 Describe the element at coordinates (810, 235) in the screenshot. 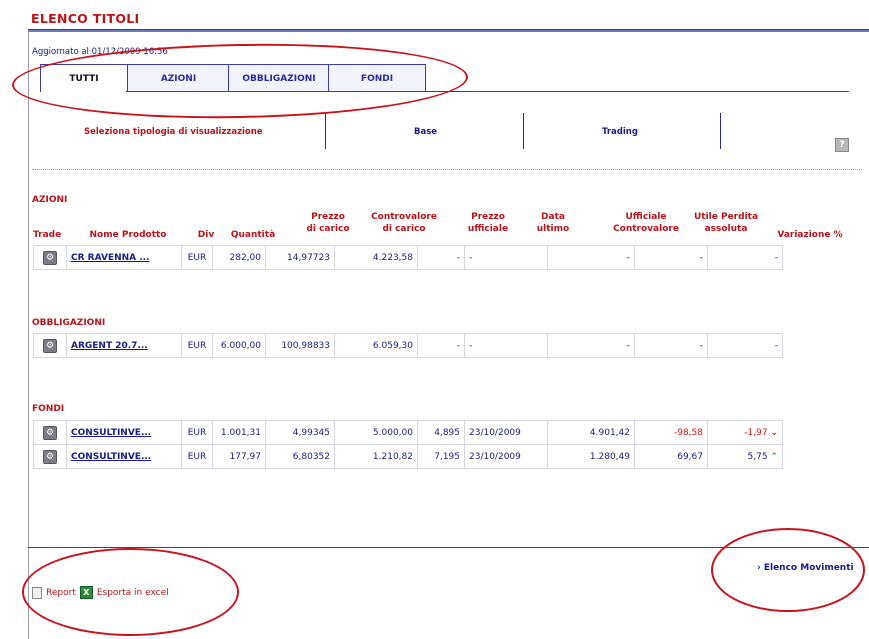

I see `col-header-variazione: Variazione %` at that location.